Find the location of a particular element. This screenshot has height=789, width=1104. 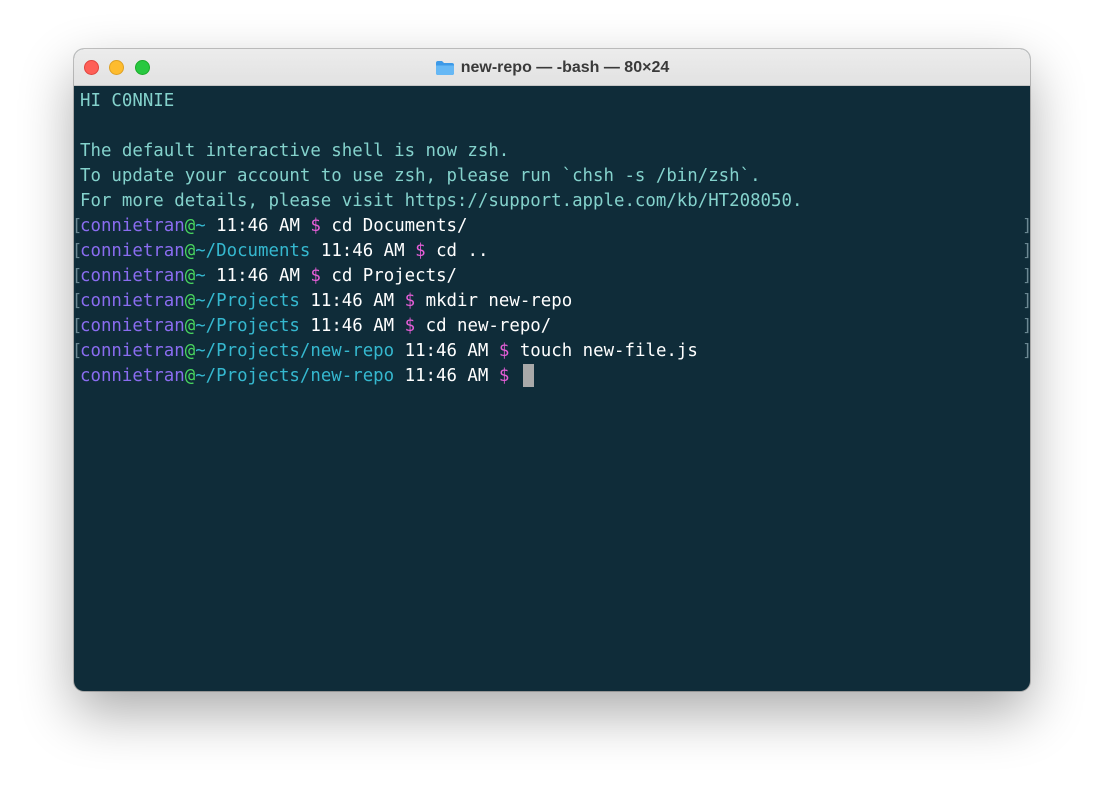

block-cursor is located at coordinates (528, 375).